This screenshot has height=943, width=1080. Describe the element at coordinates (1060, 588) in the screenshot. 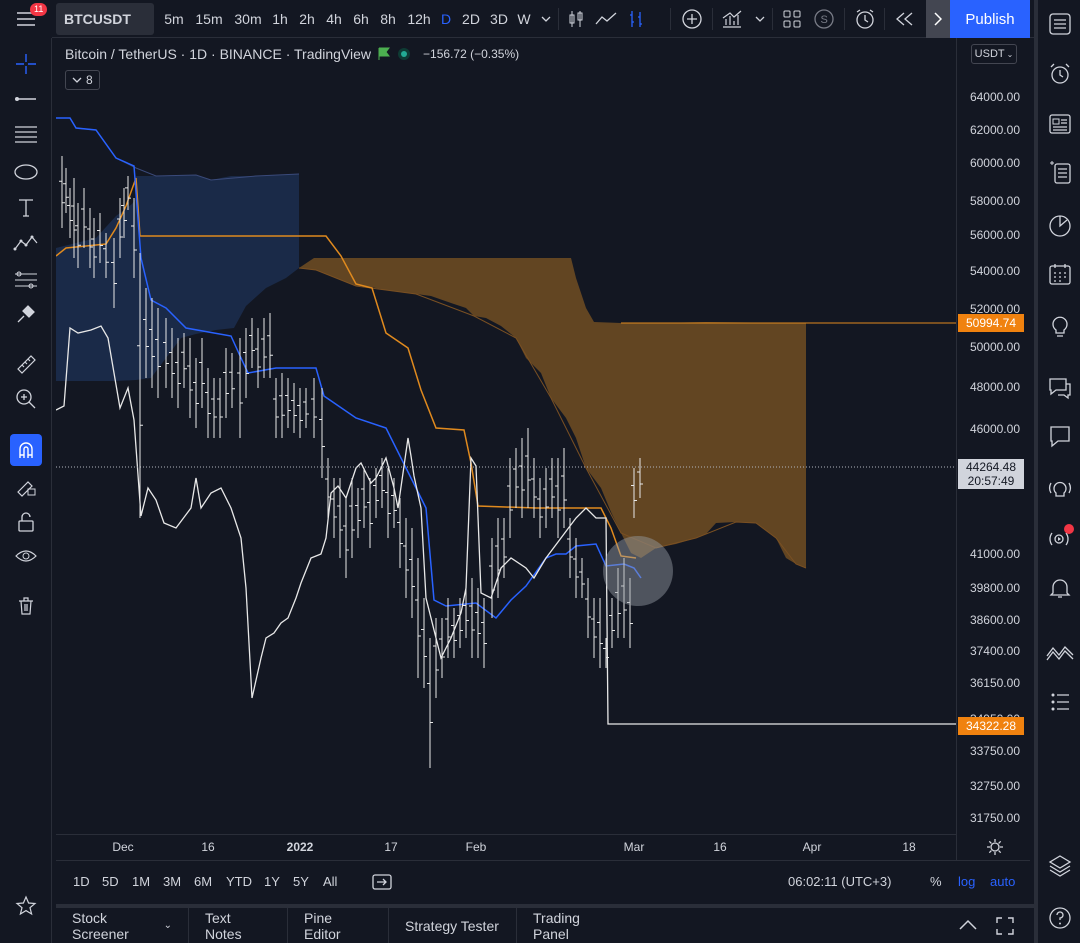

I see `bell-icon` at that location.